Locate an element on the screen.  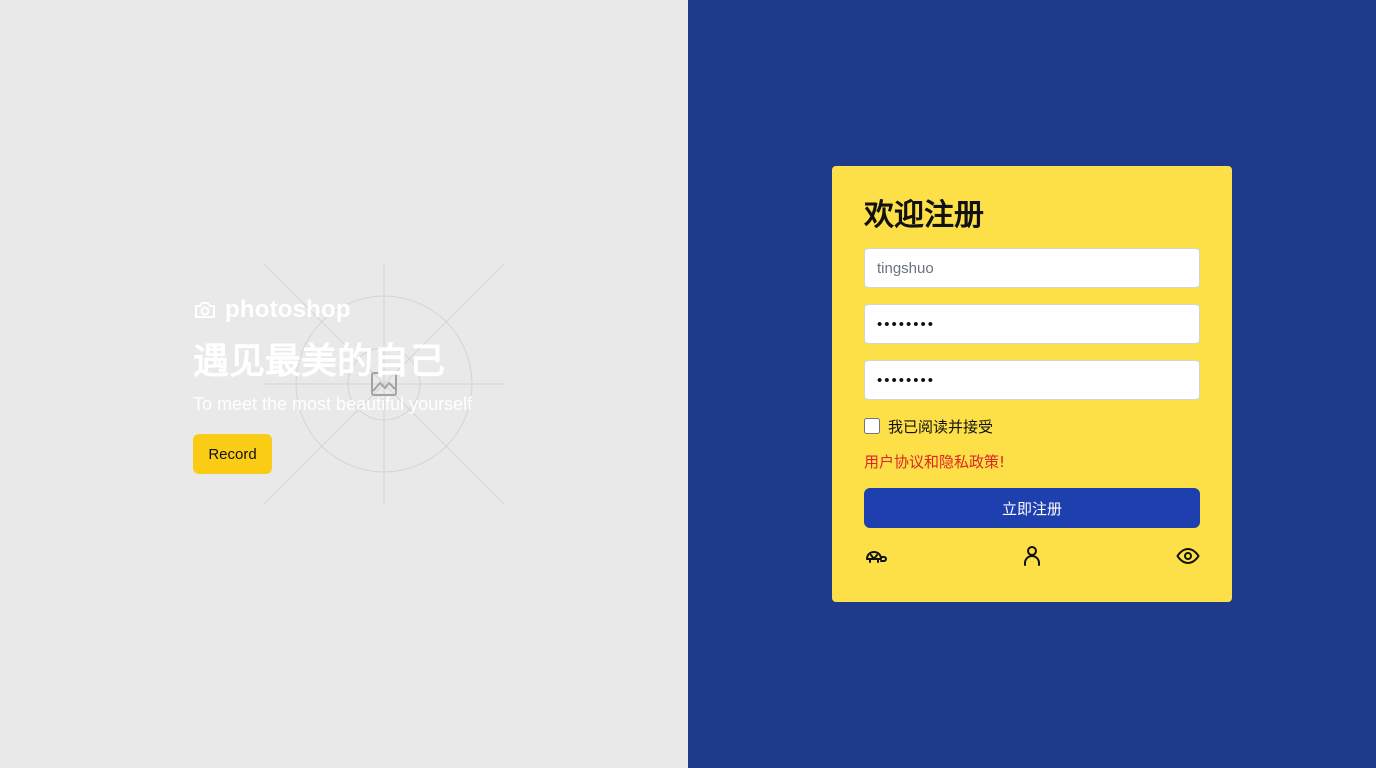
hero-subtitle: To meet the most beautiful yourself is located at coordinates (333, 404).